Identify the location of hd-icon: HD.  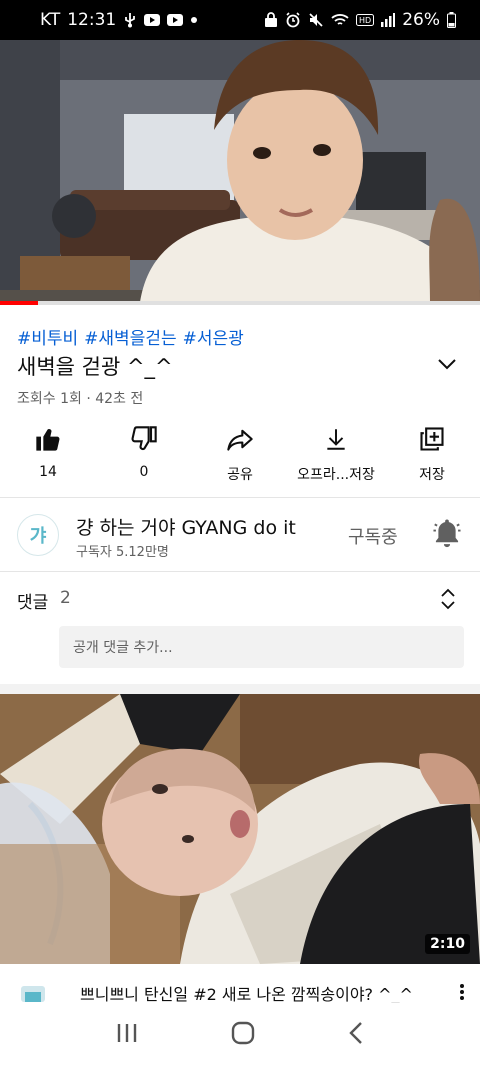
(365, 20).